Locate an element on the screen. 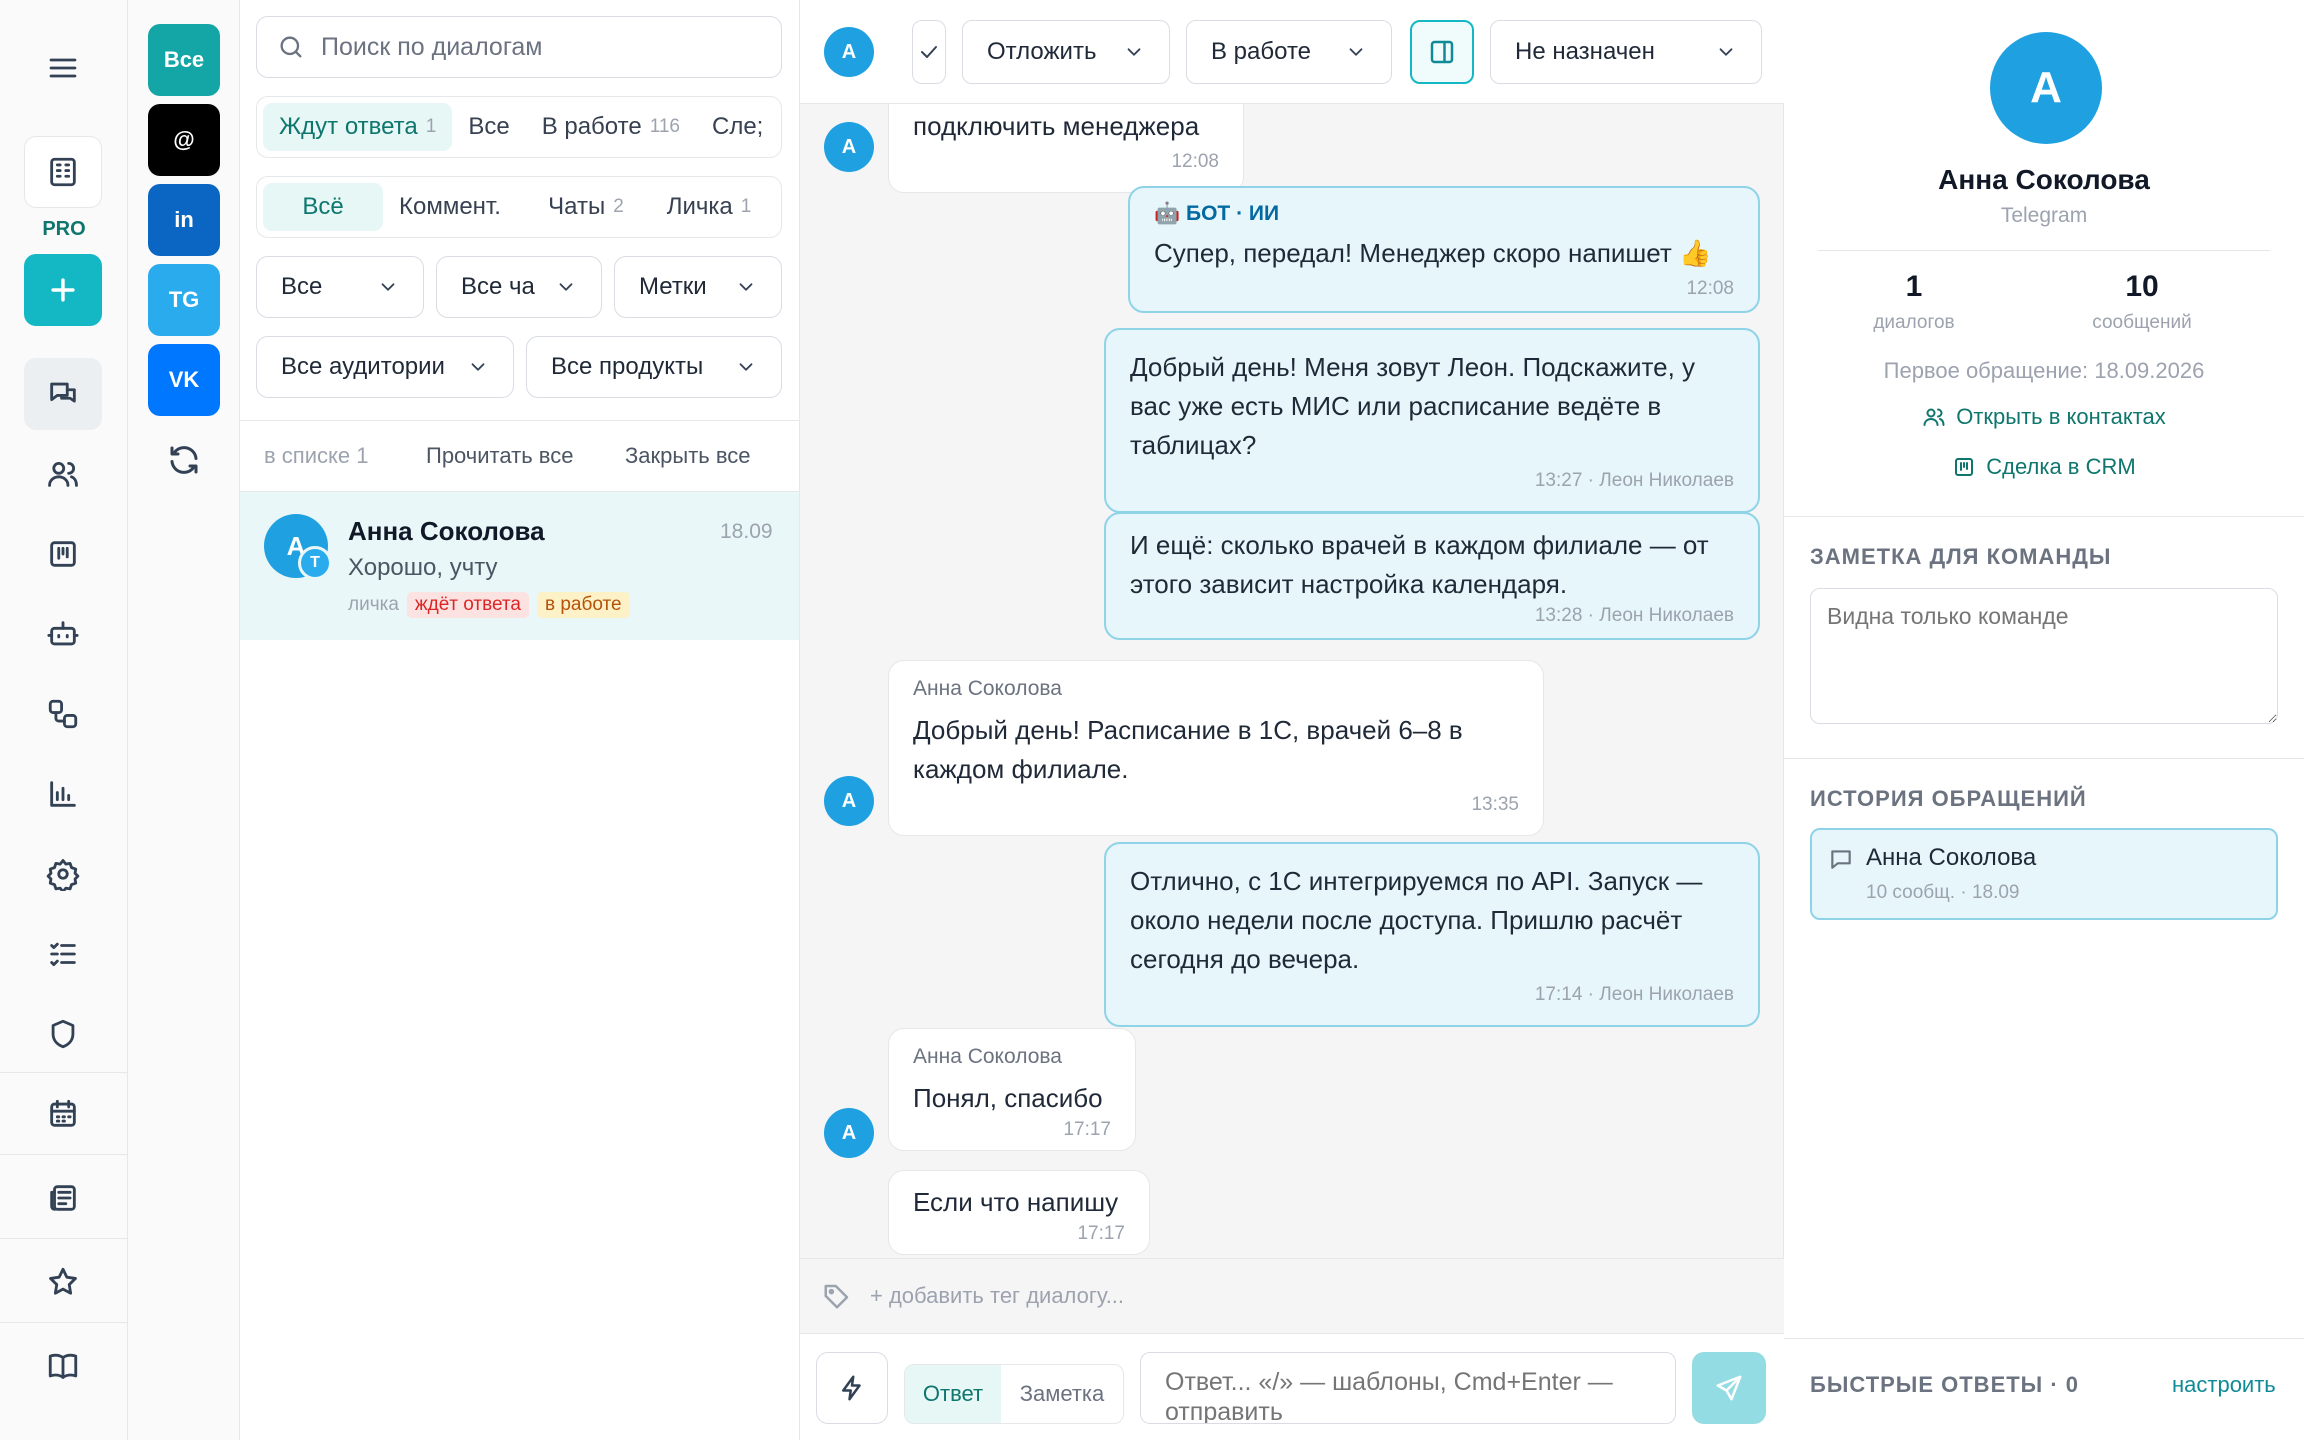  check-icon is located at coordinates (929, 52).